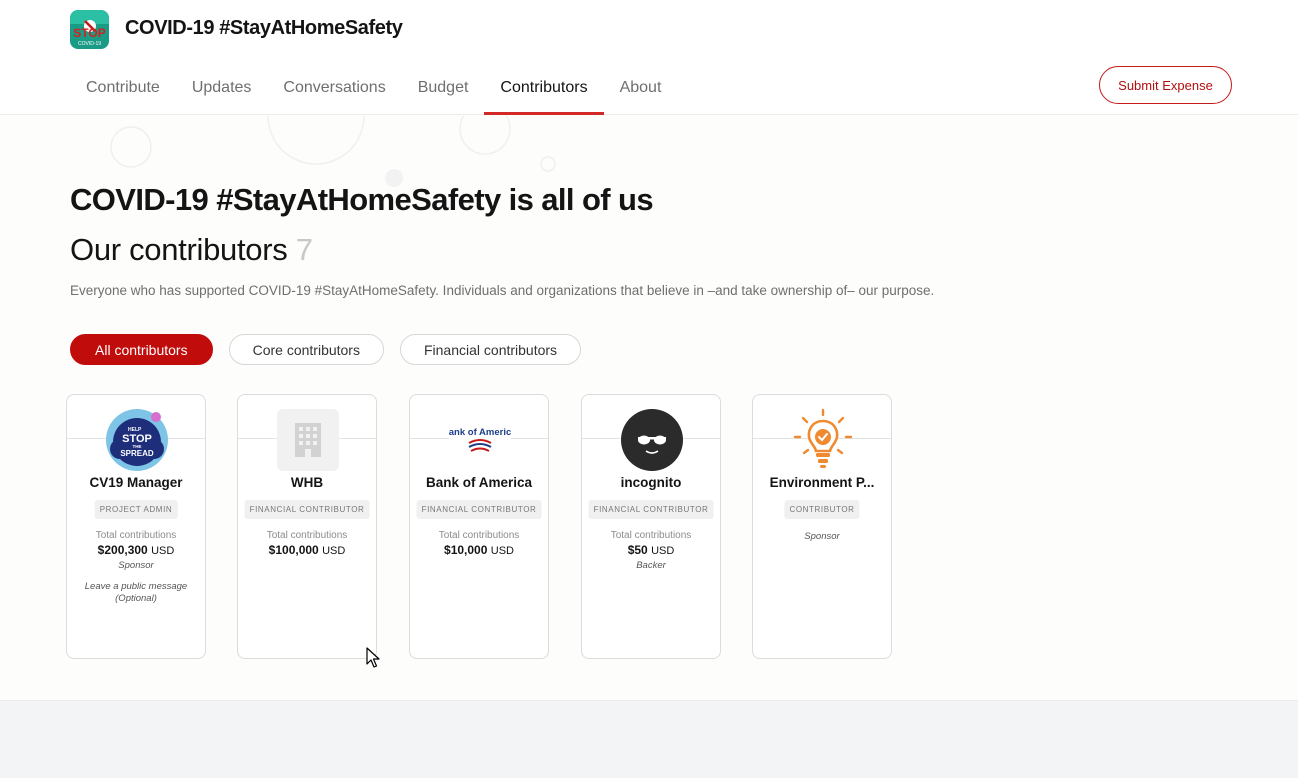 The width and height of the screenshot is (1298, 778). I want to click on total-contributions-value: $100,000 USD, so click(307, 550).